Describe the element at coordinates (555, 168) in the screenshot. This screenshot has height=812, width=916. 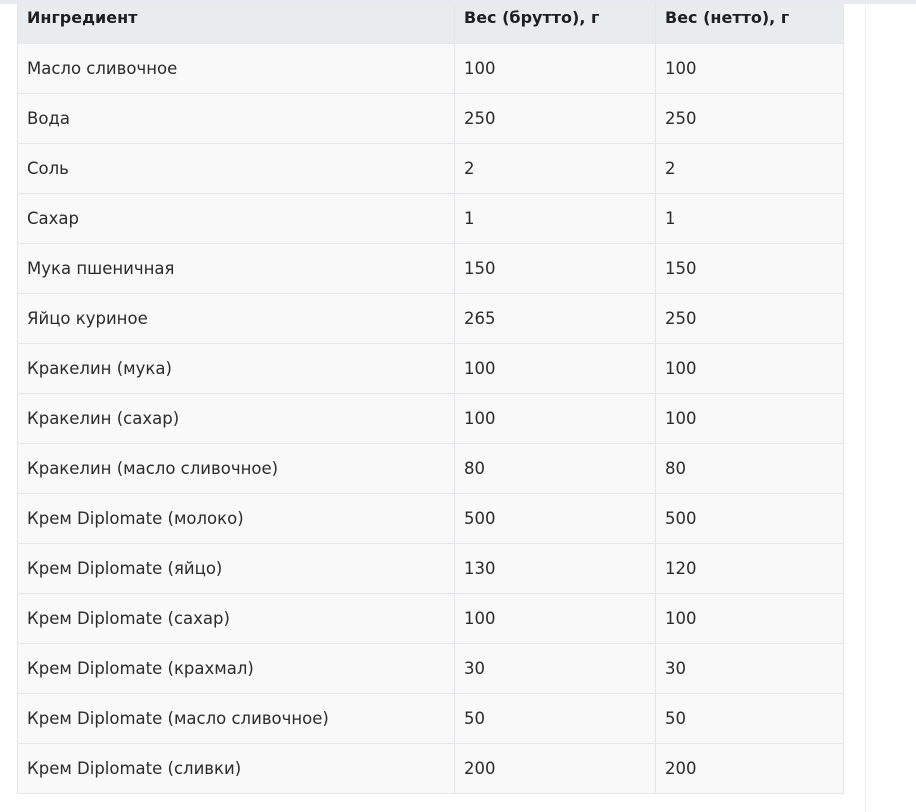
I see `cell-gross-weight: 2` at that location.